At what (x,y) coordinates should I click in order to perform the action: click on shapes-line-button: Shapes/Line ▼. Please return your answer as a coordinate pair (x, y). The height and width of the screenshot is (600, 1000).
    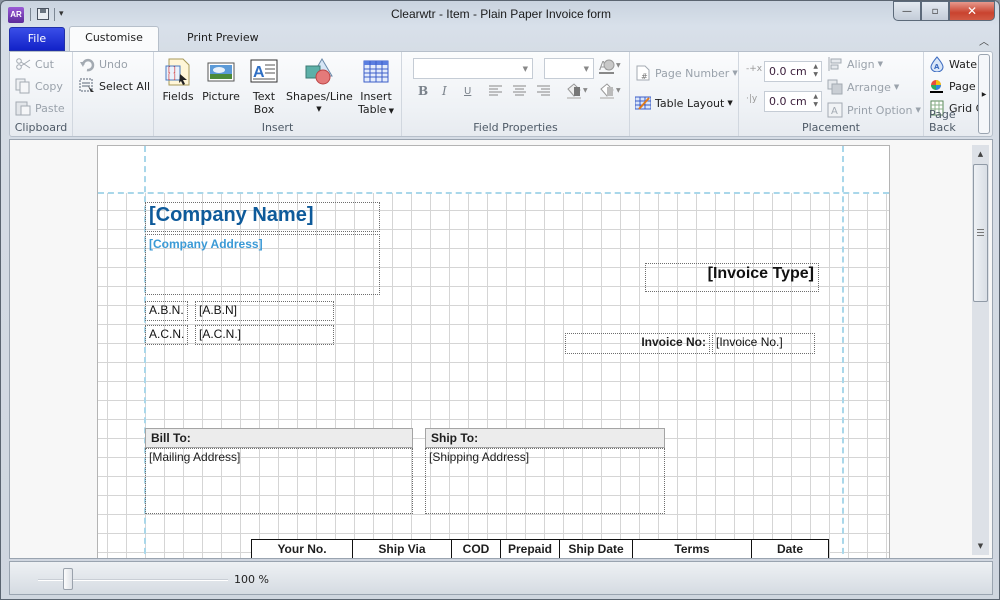
    Looking at the image, I should click on (319, 87).